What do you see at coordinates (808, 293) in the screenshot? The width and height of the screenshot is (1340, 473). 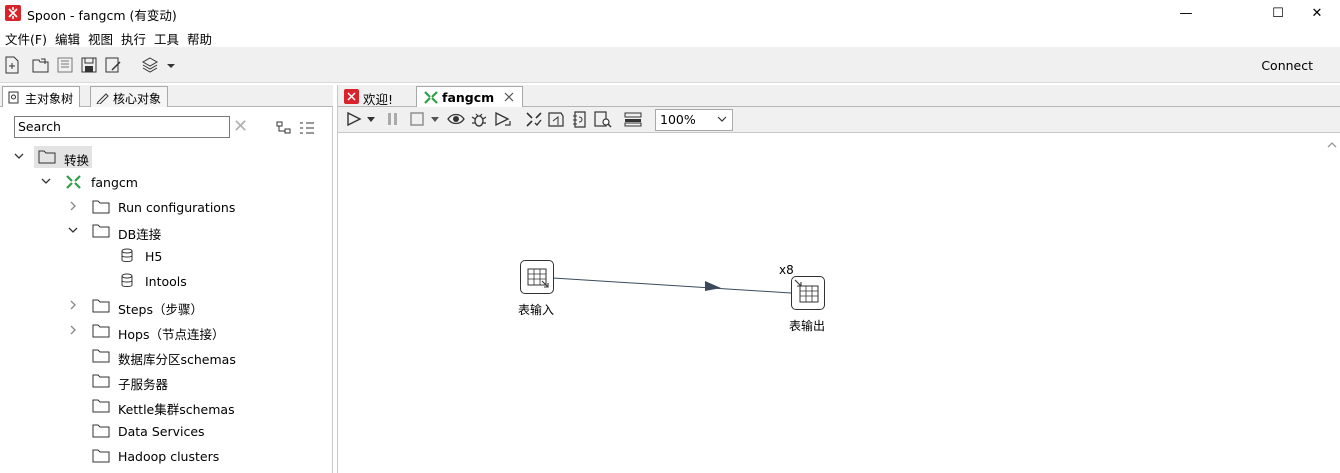 I see `step-table-output` at bounding box center [808, 293].